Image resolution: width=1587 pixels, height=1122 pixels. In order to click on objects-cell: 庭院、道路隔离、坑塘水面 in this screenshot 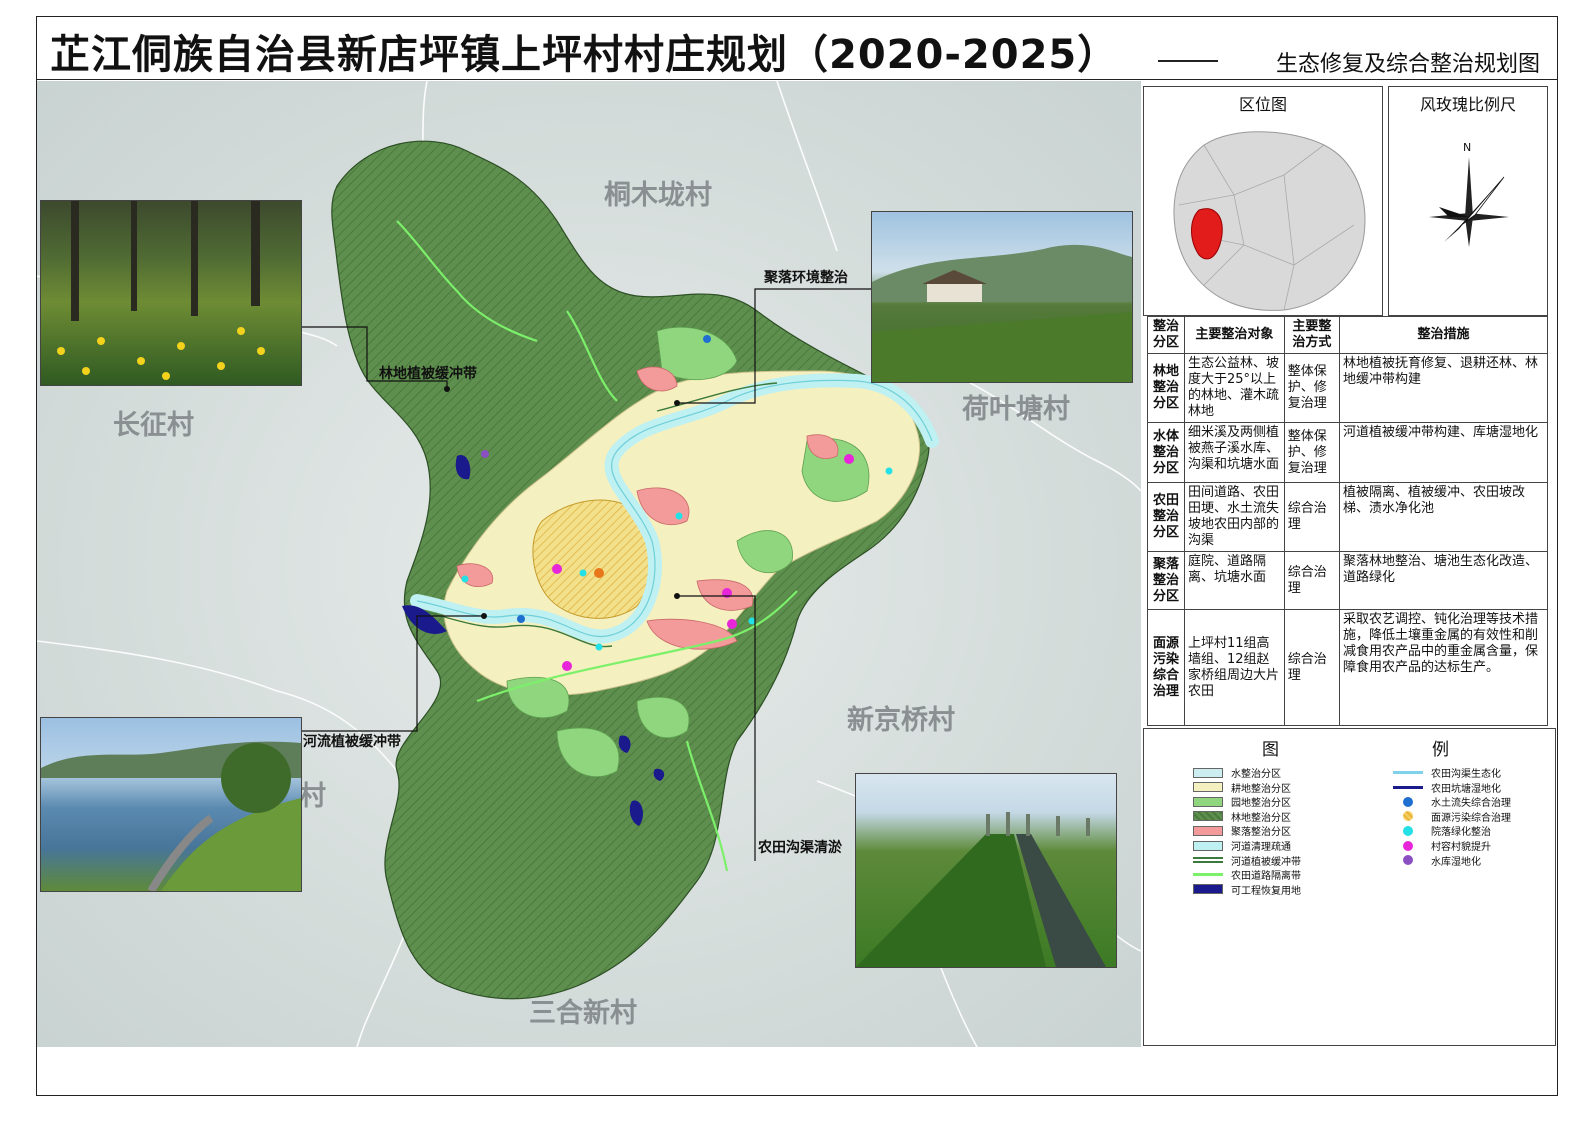, I will do `click(1234, 580)`.